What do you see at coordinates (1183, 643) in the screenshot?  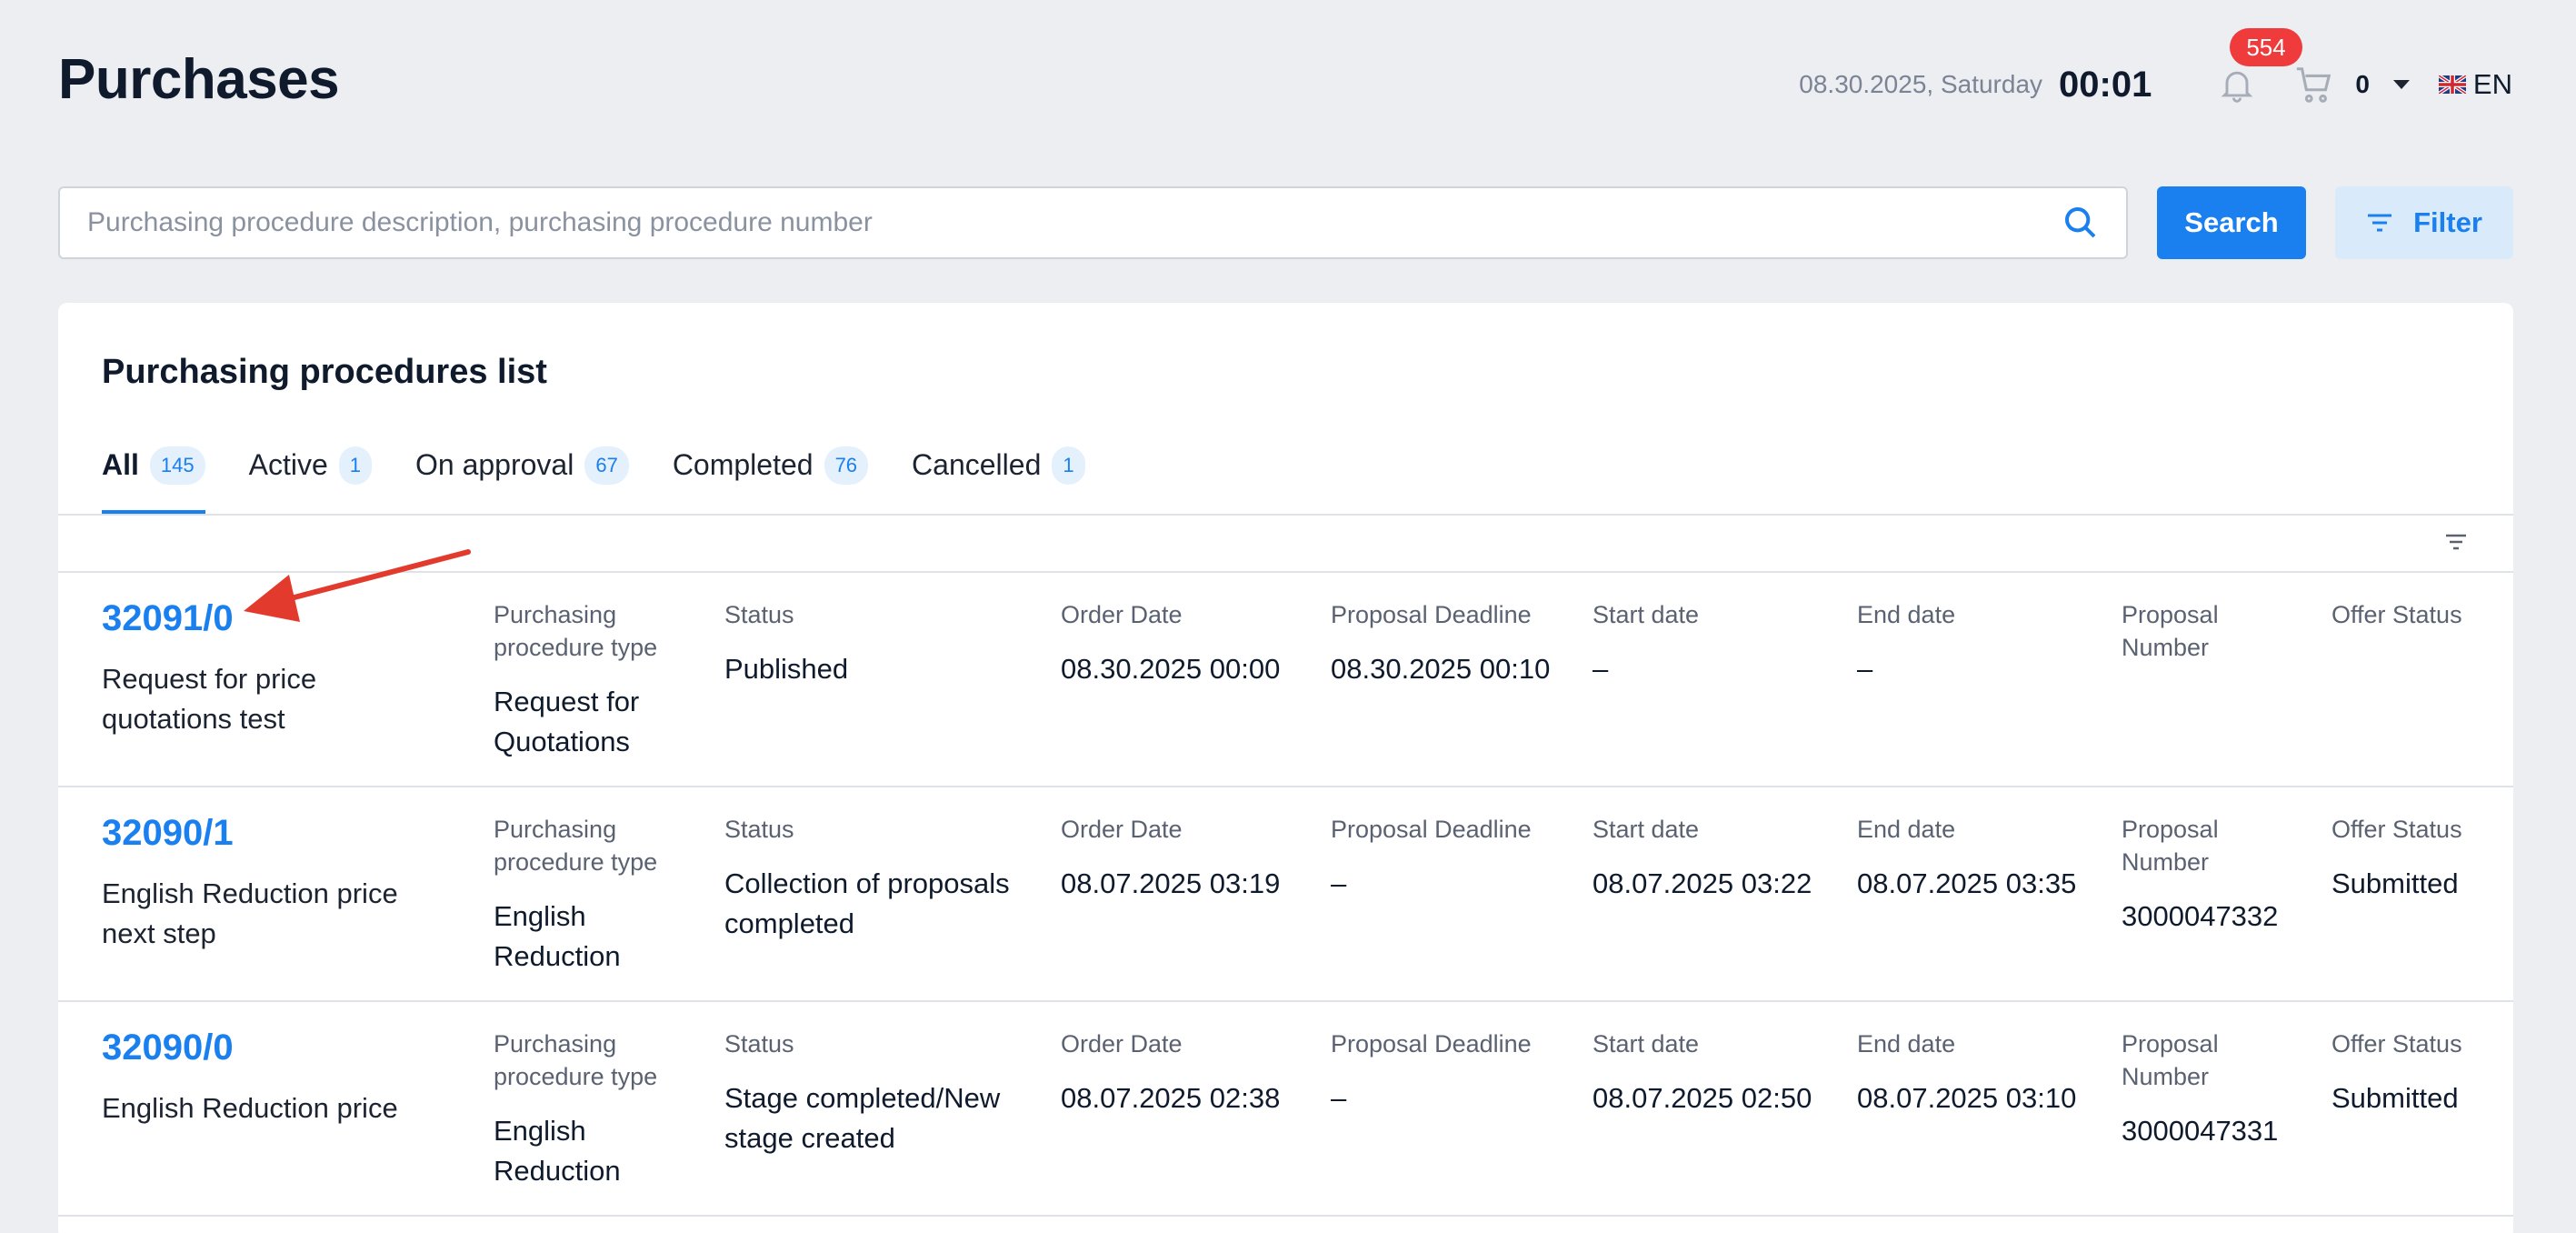 I see `order-date-cell: Order Date 08.30.2025 00:00` at bounding box center [1183, 643].